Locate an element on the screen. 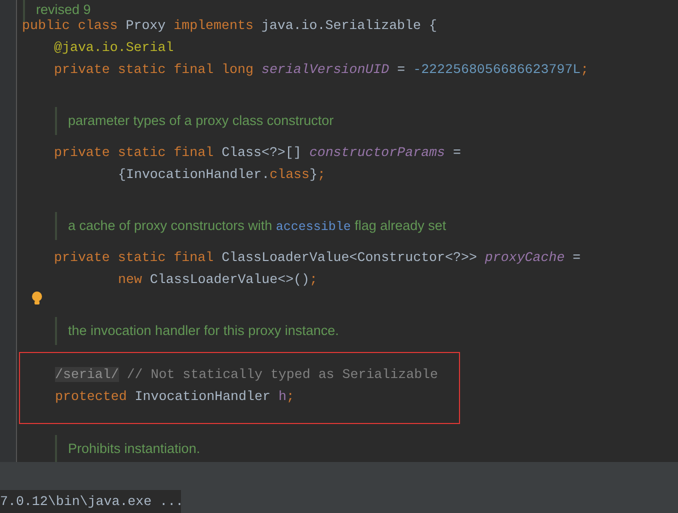 This screenshot has width=678, height=513. doc-comment: the invocation handler for this proxy instance. is located at coordinates (197, 331).